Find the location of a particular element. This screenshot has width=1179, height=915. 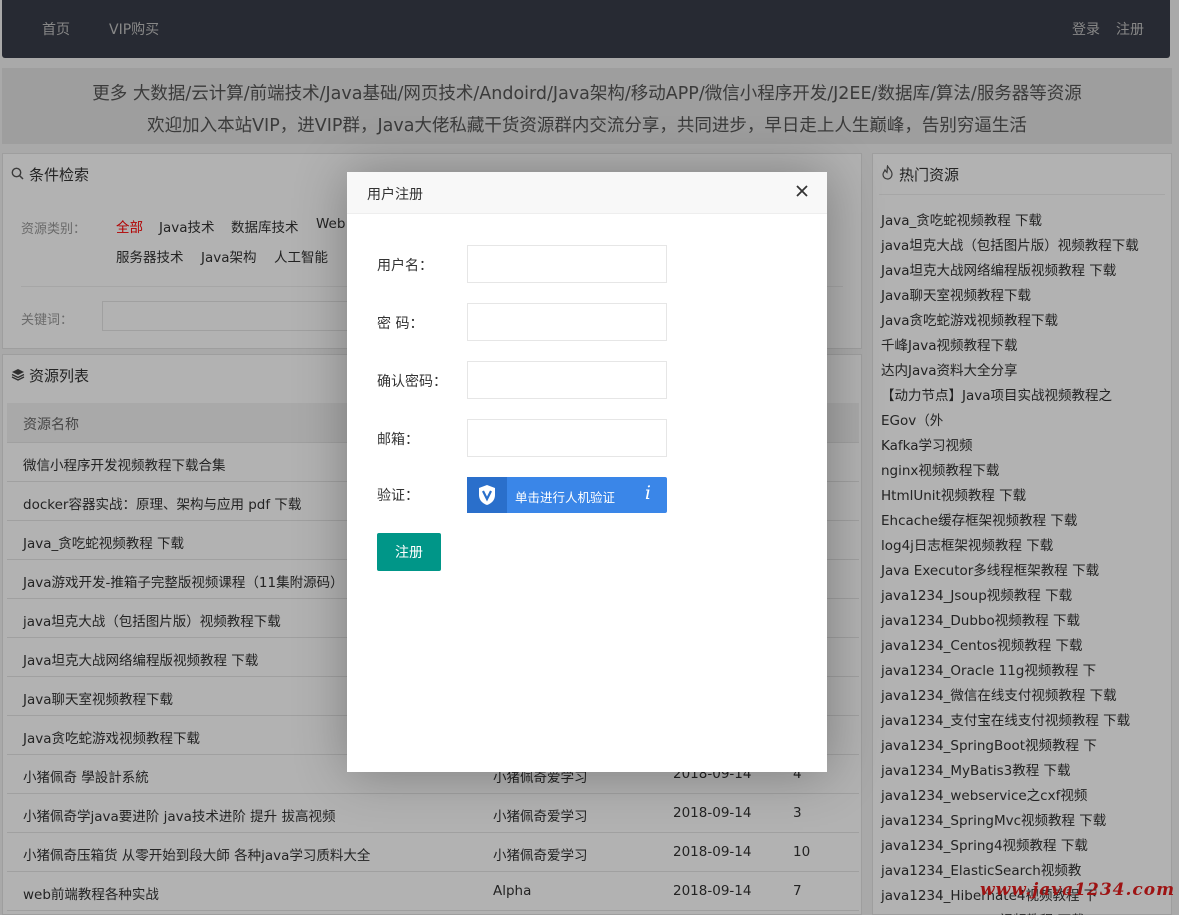

modal-title: 用户注册 is located at coordinates (395, 195).